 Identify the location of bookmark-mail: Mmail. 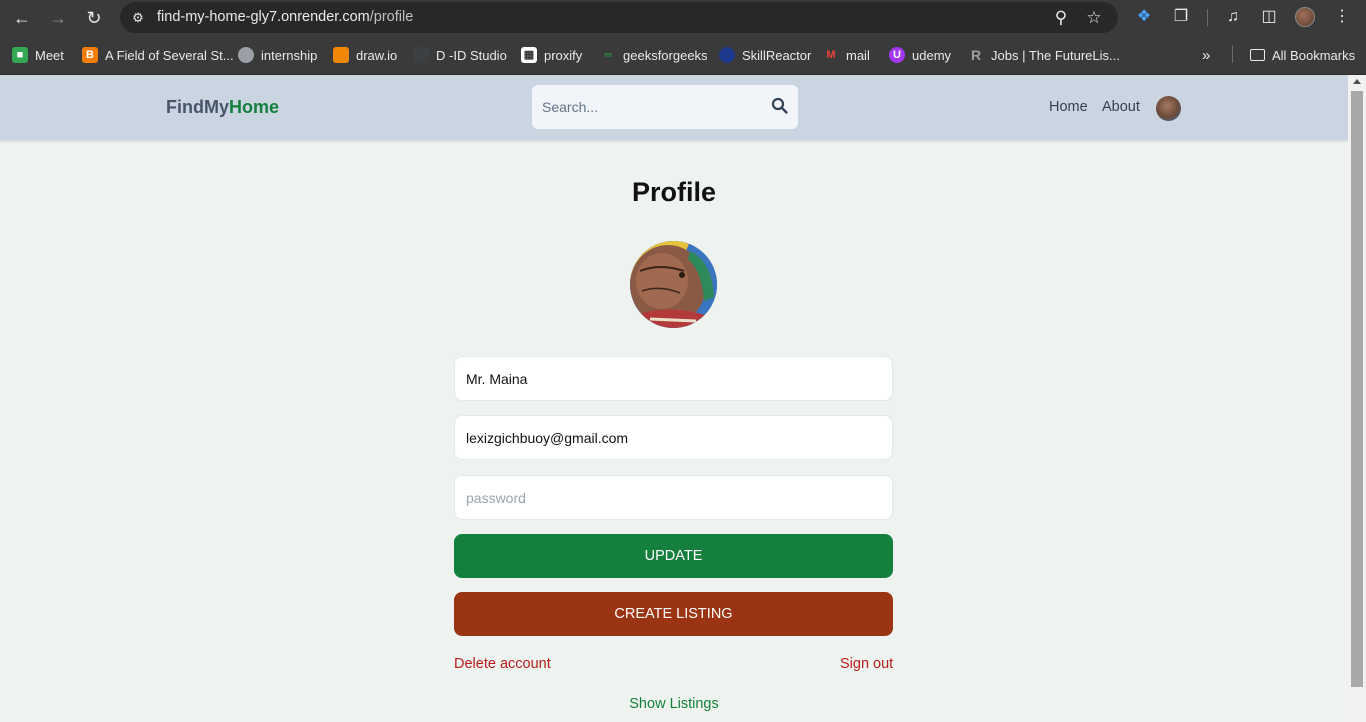
(846, 55).